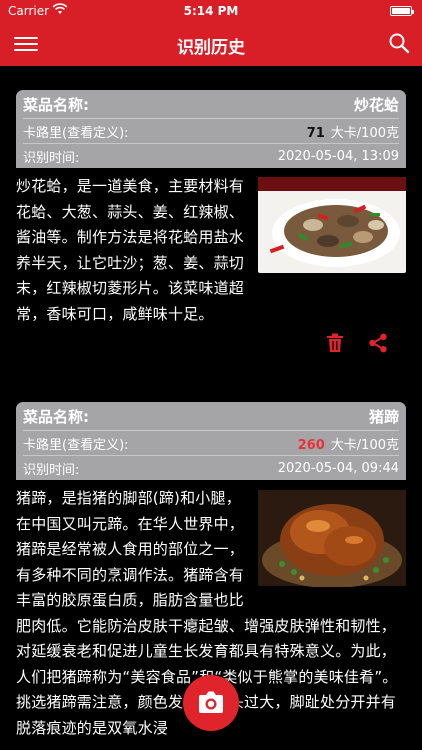 The image size is (422, 750). I want to click on recognition-time: 2020-05-04, 09:44, so click(338, 468).